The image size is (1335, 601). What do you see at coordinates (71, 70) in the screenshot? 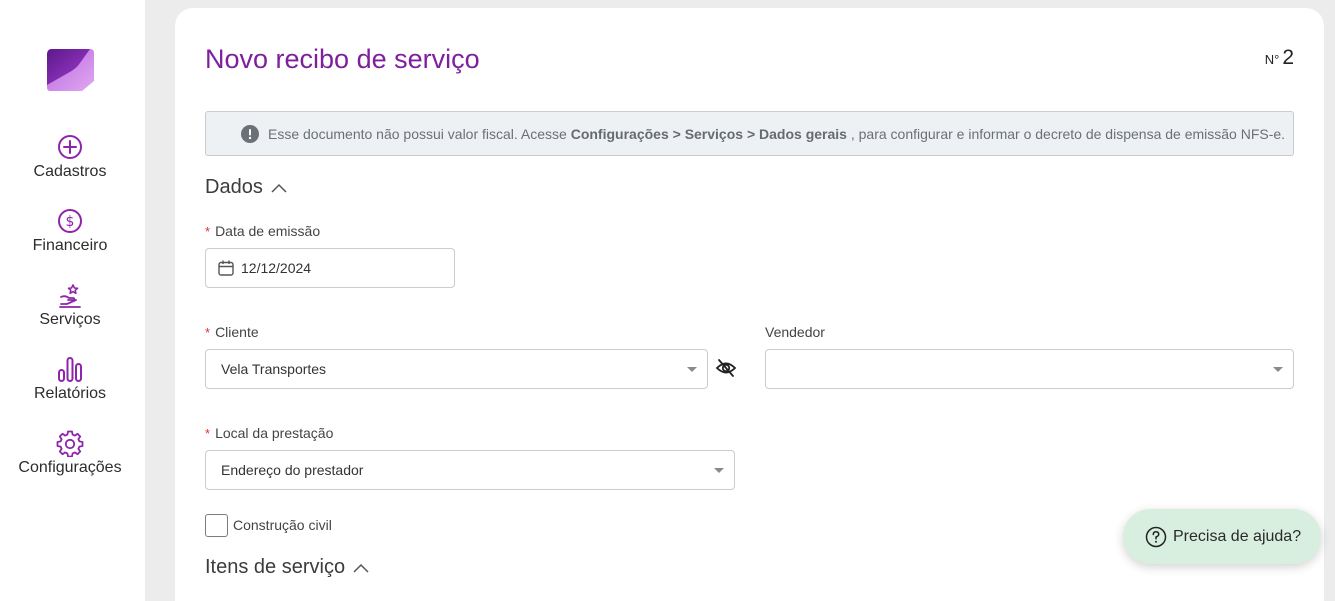
I see `app-logo` at bounding box center [71, 70].